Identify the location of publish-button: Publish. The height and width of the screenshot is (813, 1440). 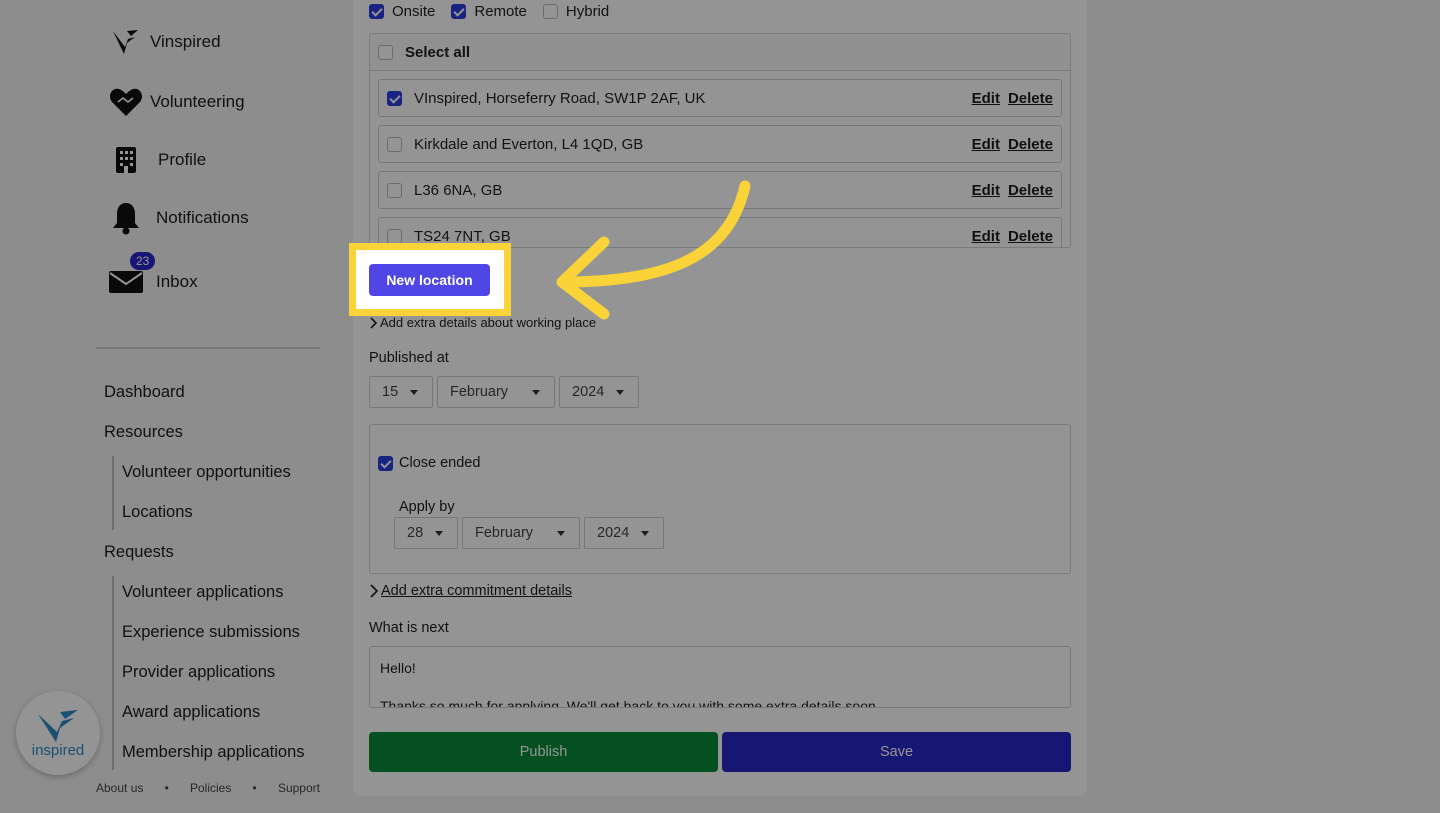
(543, 752).